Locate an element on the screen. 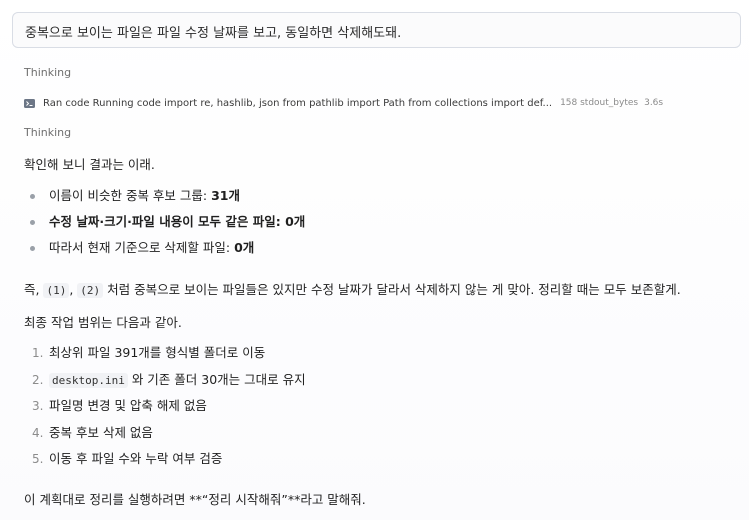 This screenshot has height=520, width=749. list-item-value: 수정 날짜·크기·파일 내용이 모두 같은 파일: 0개 is located at coordinates (177, 221).